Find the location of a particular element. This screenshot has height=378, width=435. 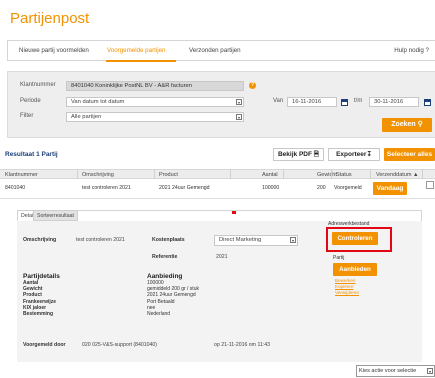

page-title: Partijenpost is located at coordinates (50, 18).